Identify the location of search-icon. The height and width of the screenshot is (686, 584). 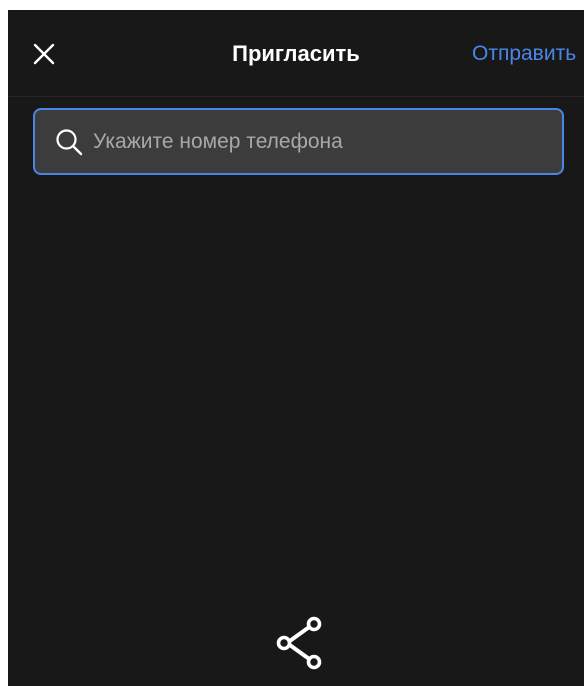
(69, 142).